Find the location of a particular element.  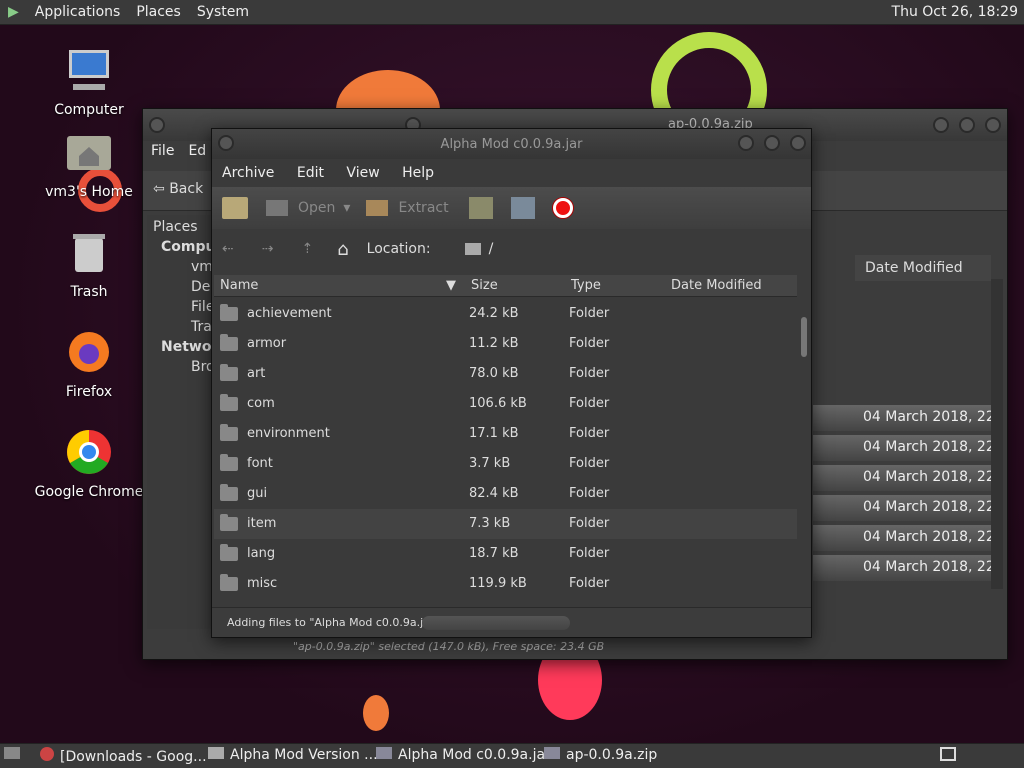

up-arrow-icon: ⇡ is located at coordinates (307, 249).